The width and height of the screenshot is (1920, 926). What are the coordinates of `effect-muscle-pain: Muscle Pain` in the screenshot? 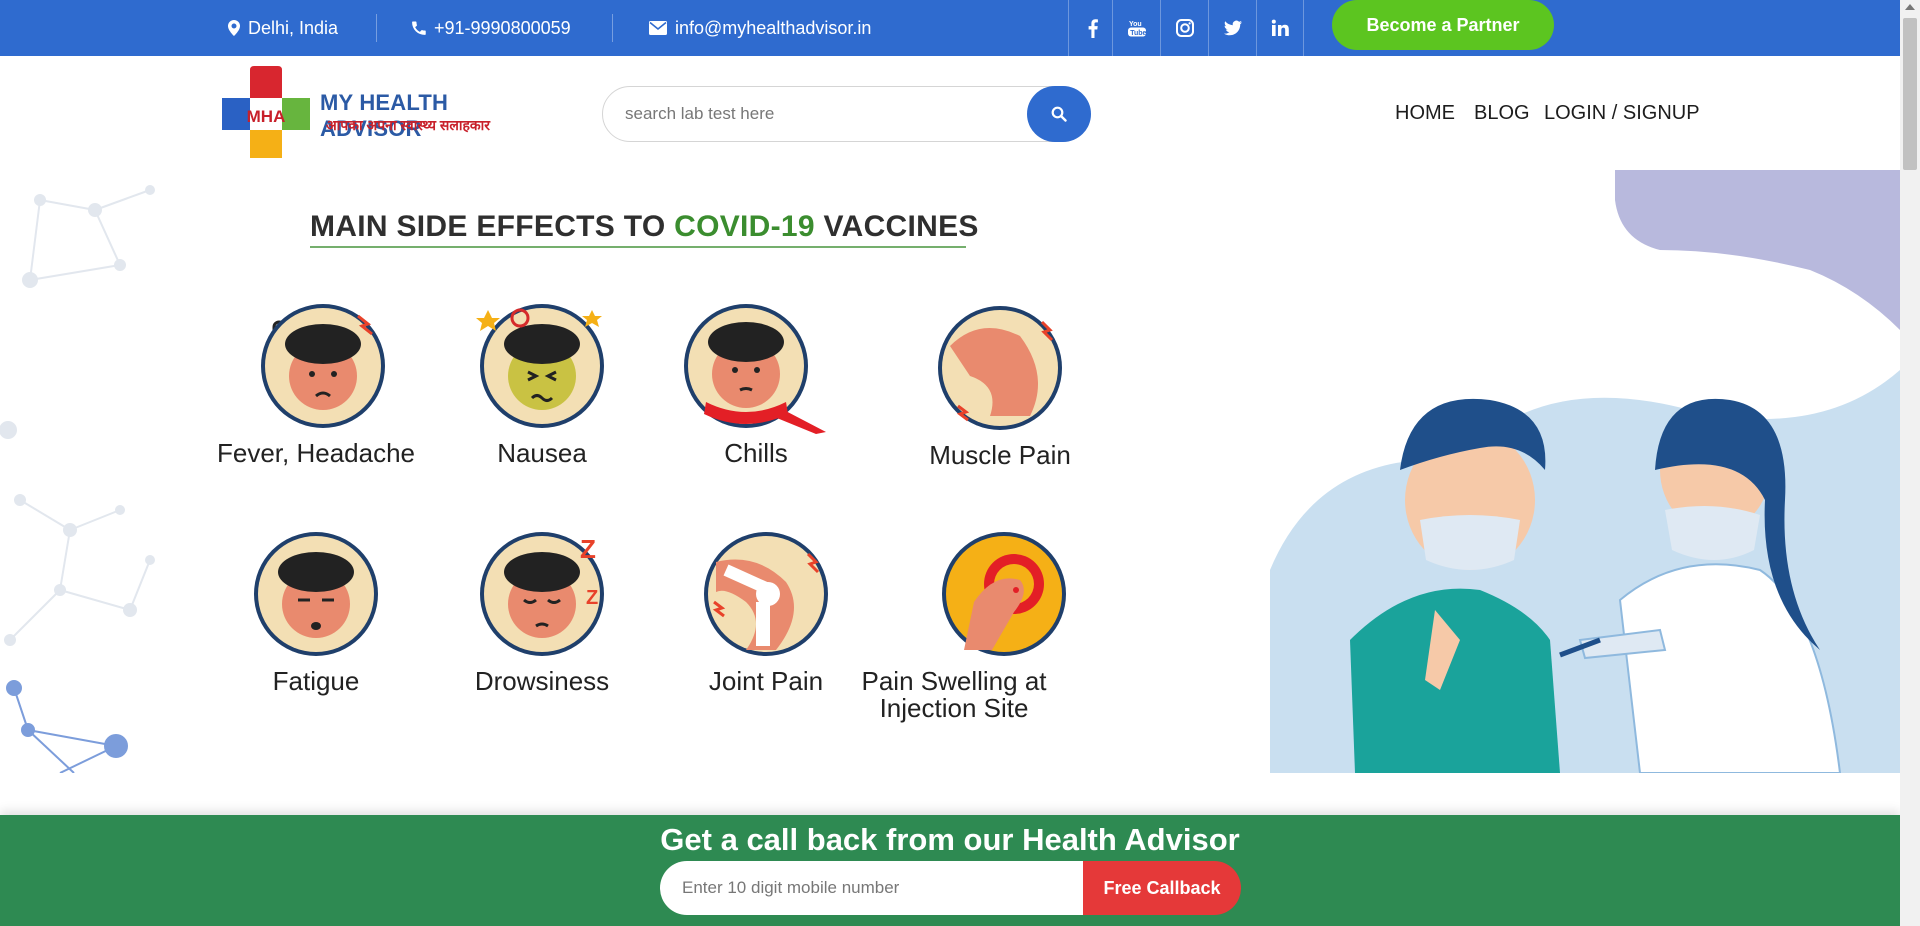 It's located at (1000, 387).